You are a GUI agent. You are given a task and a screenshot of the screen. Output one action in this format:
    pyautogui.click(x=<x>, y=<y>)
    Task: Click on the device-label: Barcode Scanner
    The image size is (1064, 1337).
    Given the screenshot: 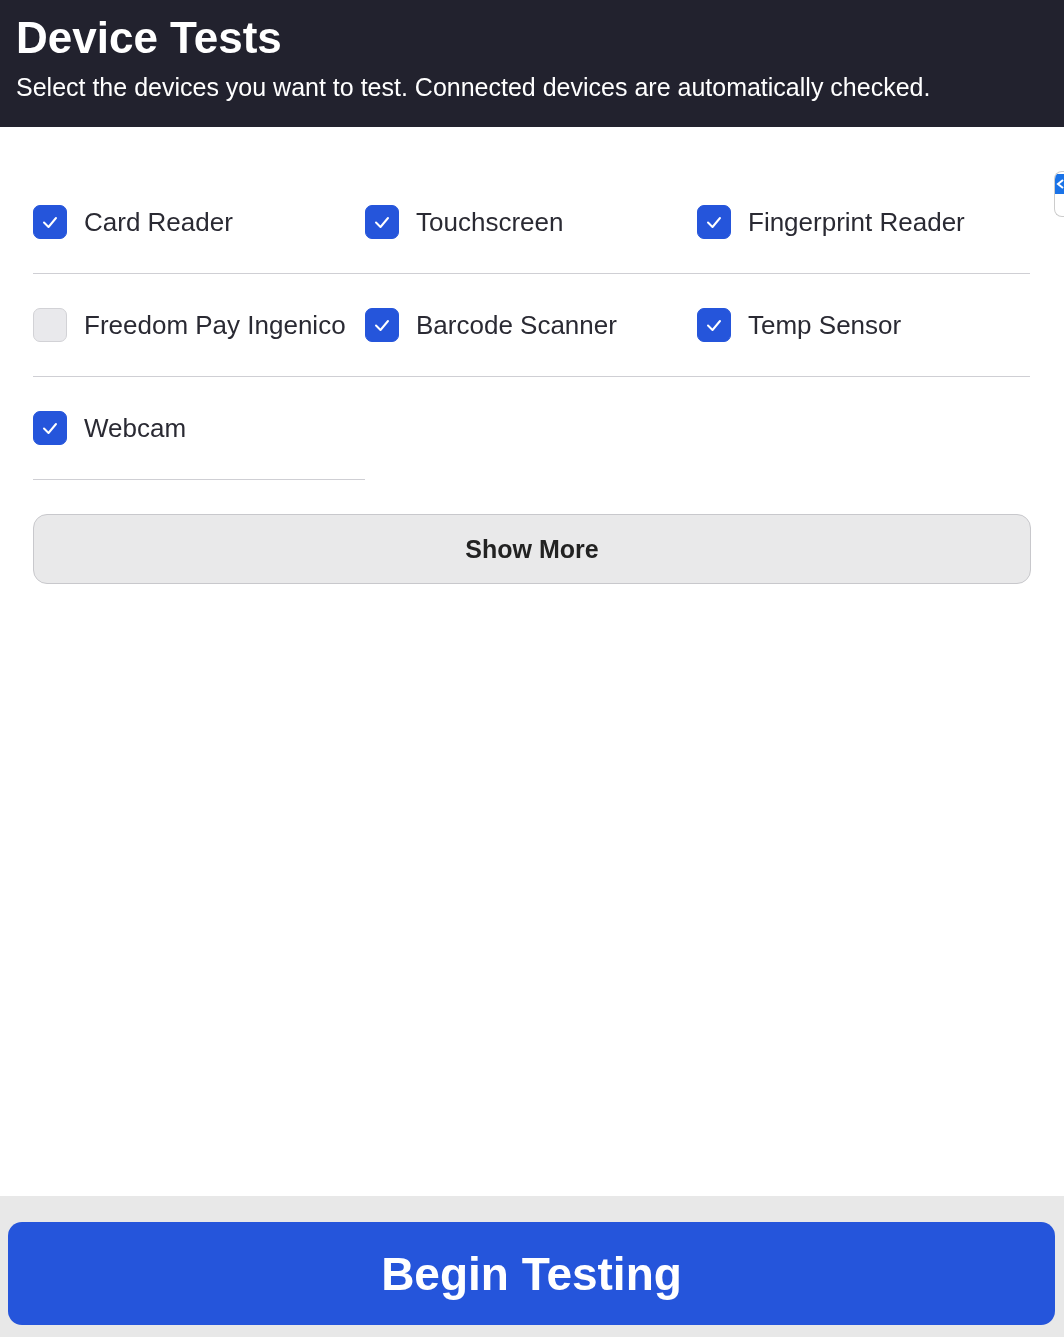 What is the action you would take?
    pyautogui.click(x=516, y=325)
    